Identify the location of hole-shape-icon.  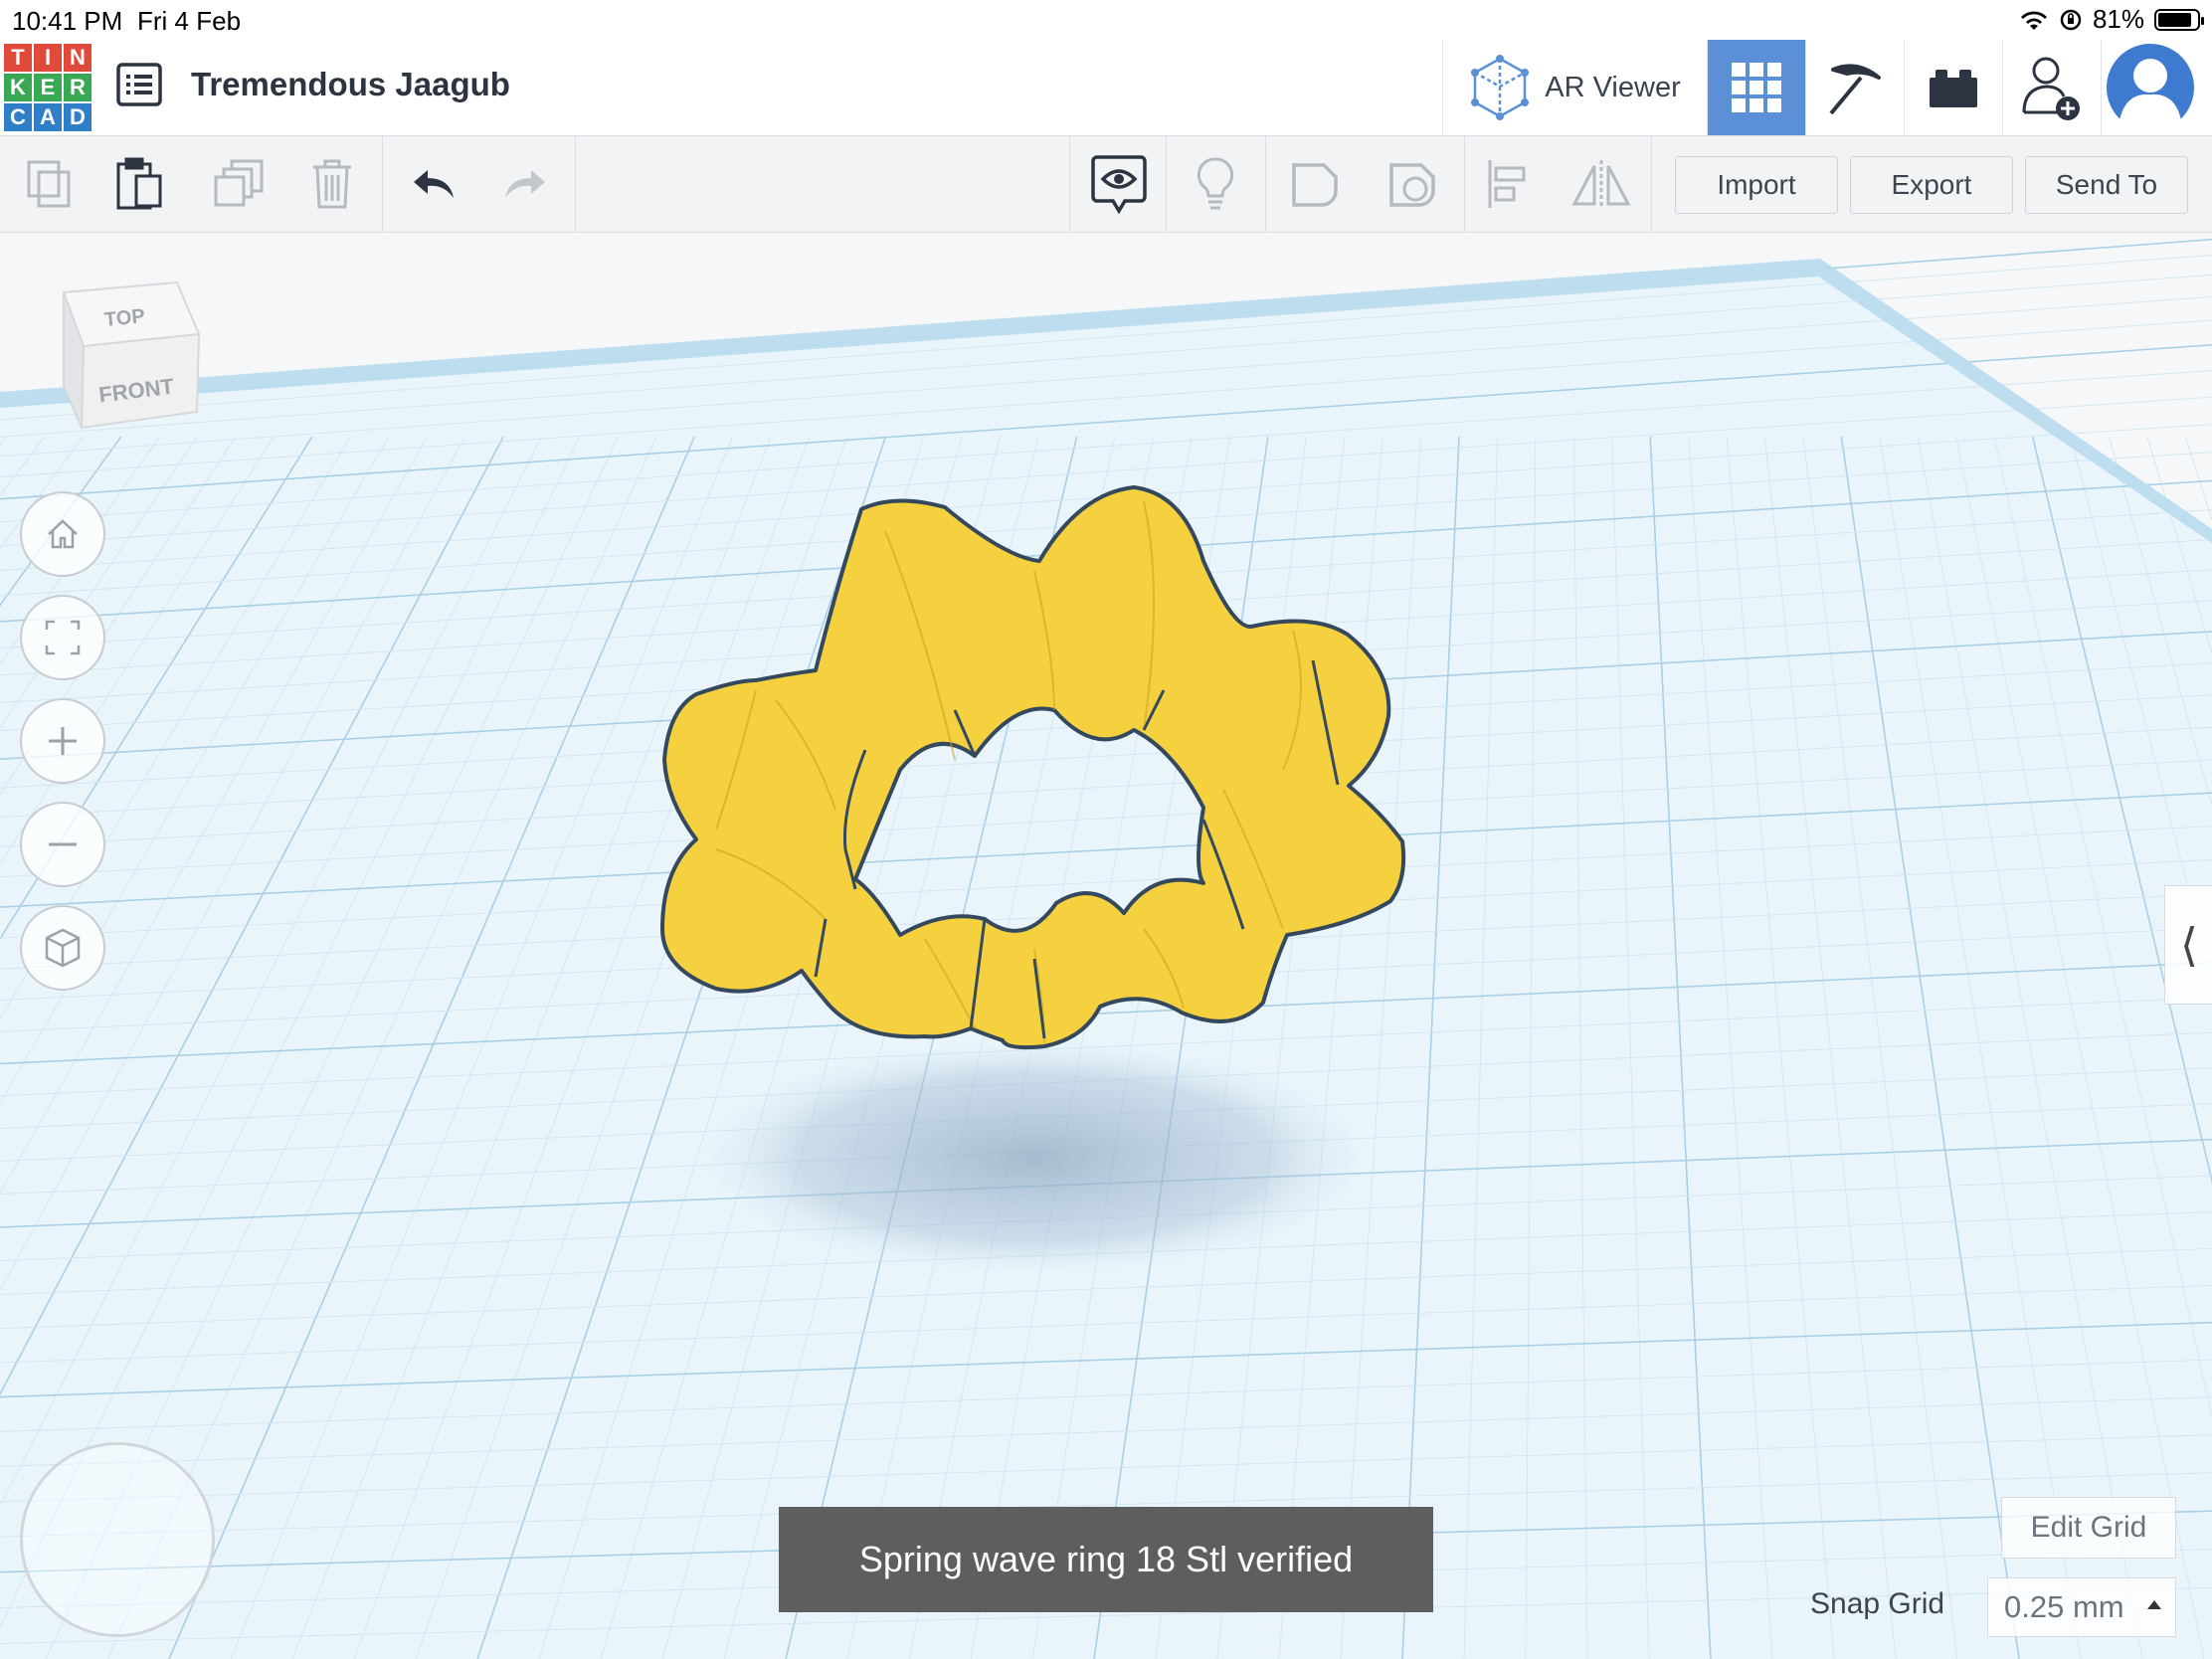
(1412, 185).